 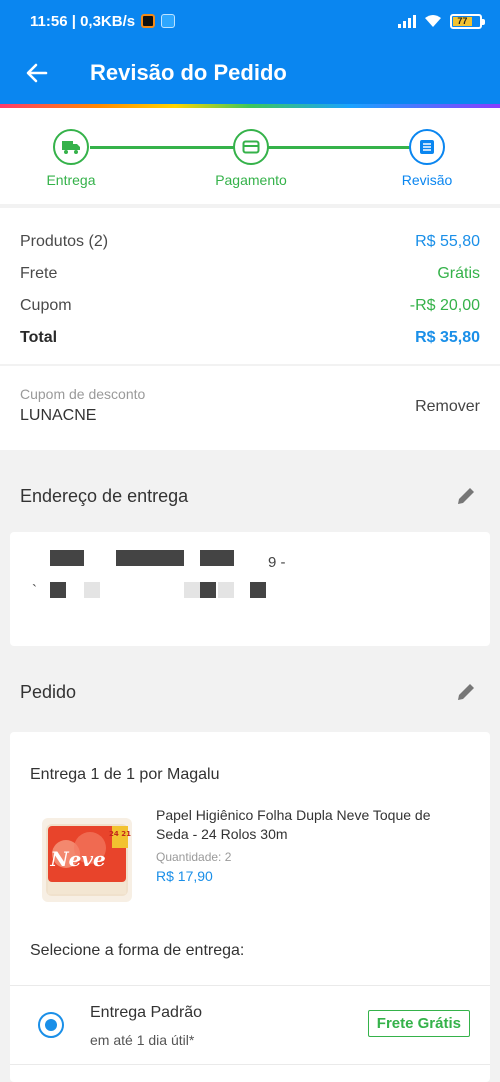 I want to click on summary-row-coupon: Cupom -R$ 20,00, so click(x=250, y=306).